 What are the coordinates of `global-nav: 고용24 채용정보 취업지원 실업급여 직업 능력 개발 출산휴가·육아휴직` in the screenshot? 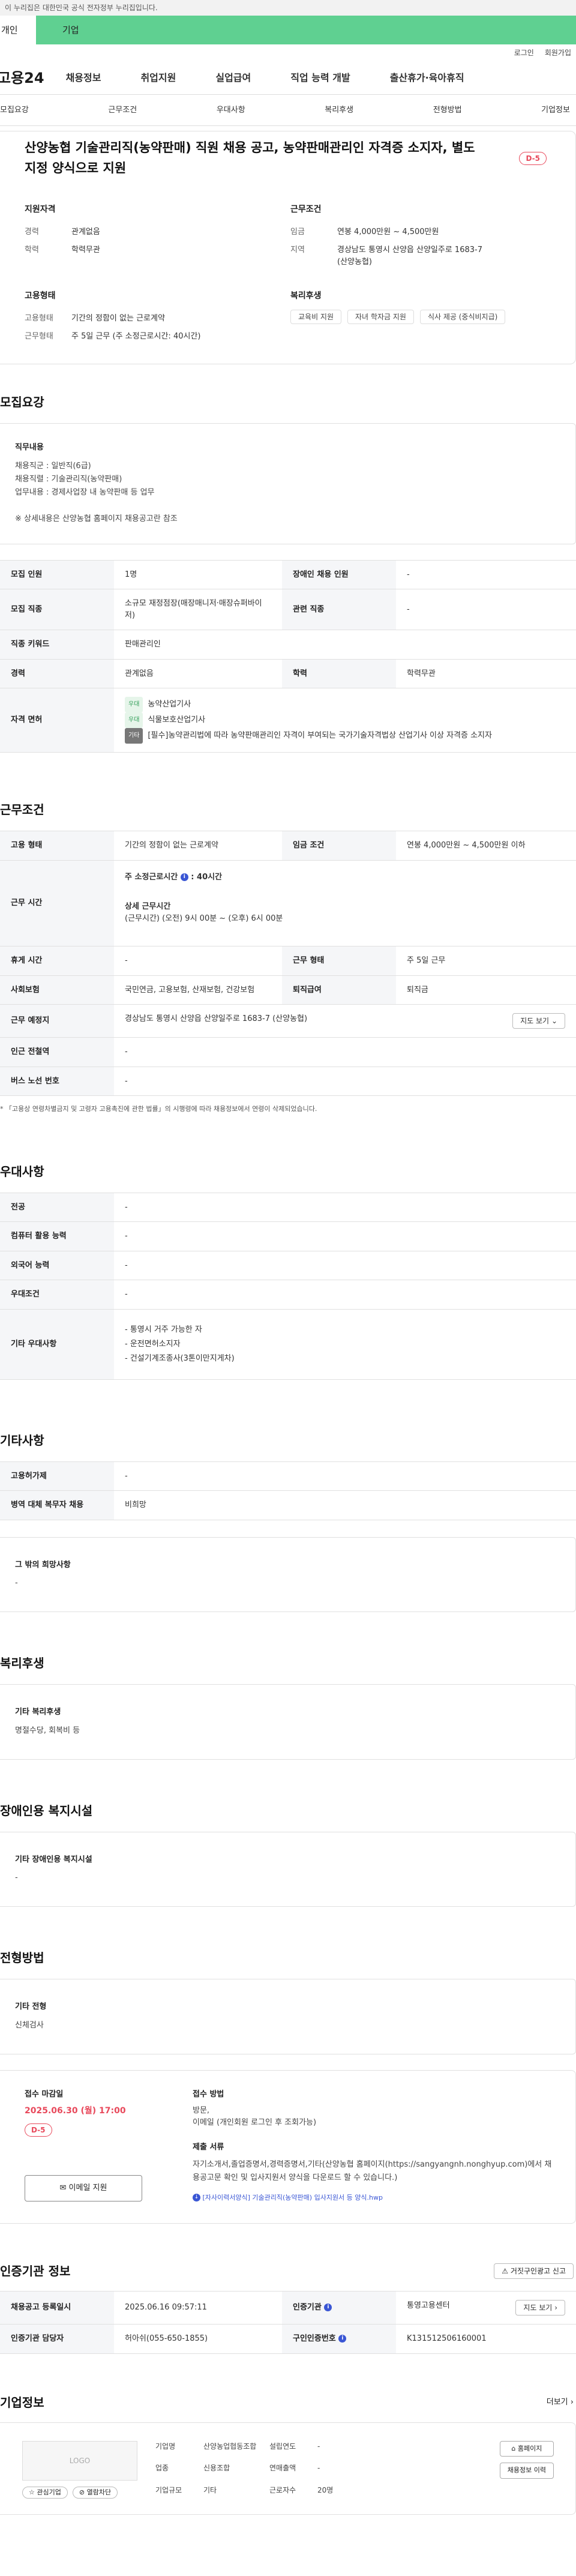 It's located at (288, 78).